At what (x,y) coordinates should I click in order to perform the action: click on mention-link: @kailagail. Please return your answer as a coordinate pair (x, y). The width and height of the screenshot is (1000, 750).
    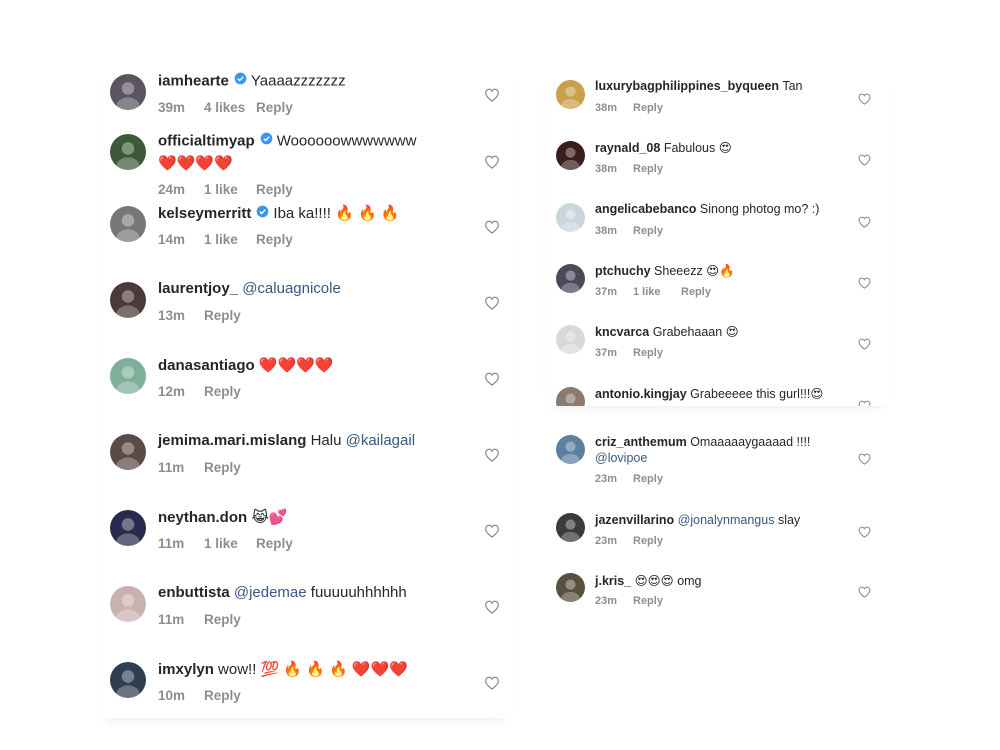
    Looking at the image, I should click on (380, 440).